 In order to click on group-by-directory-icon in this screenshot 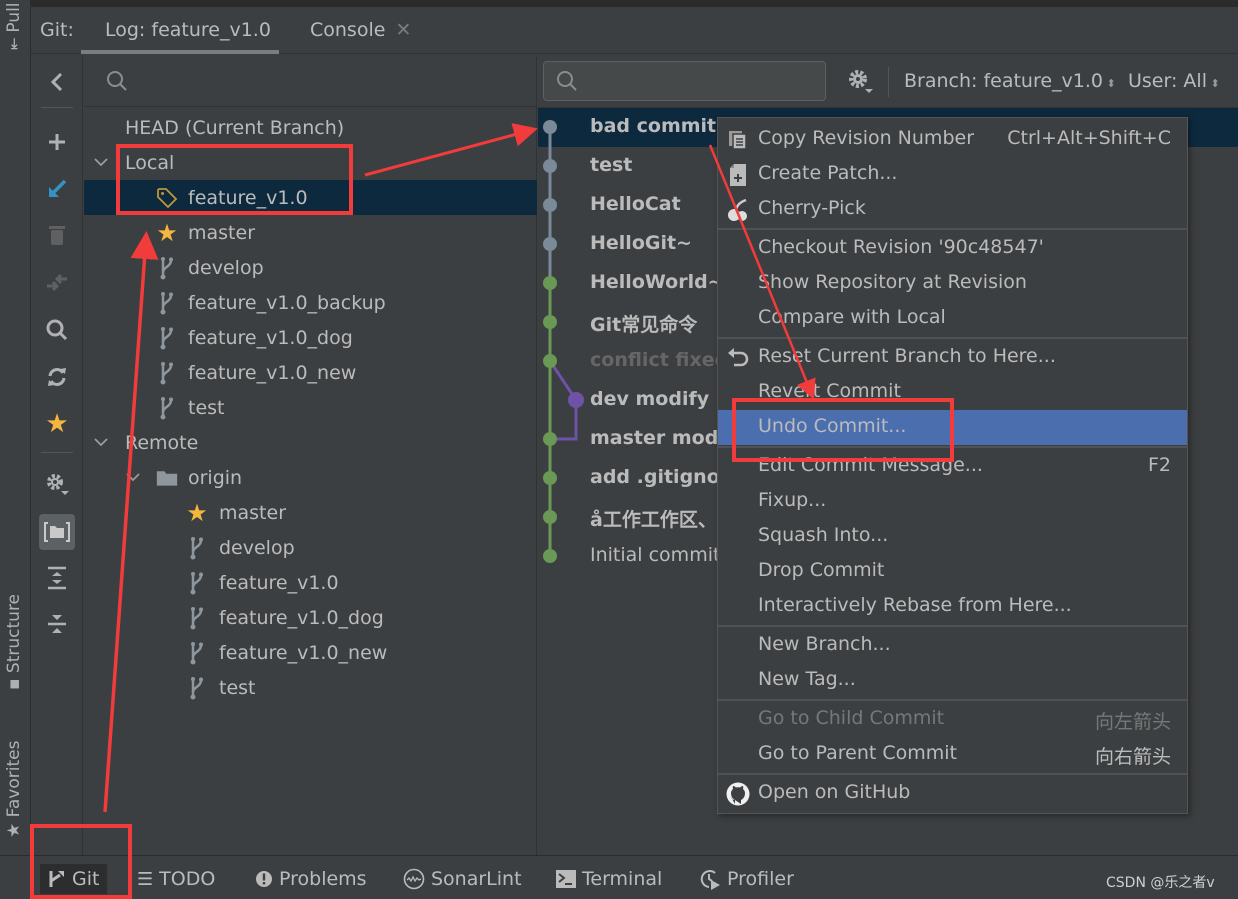, I will do `click(57, 532)`.